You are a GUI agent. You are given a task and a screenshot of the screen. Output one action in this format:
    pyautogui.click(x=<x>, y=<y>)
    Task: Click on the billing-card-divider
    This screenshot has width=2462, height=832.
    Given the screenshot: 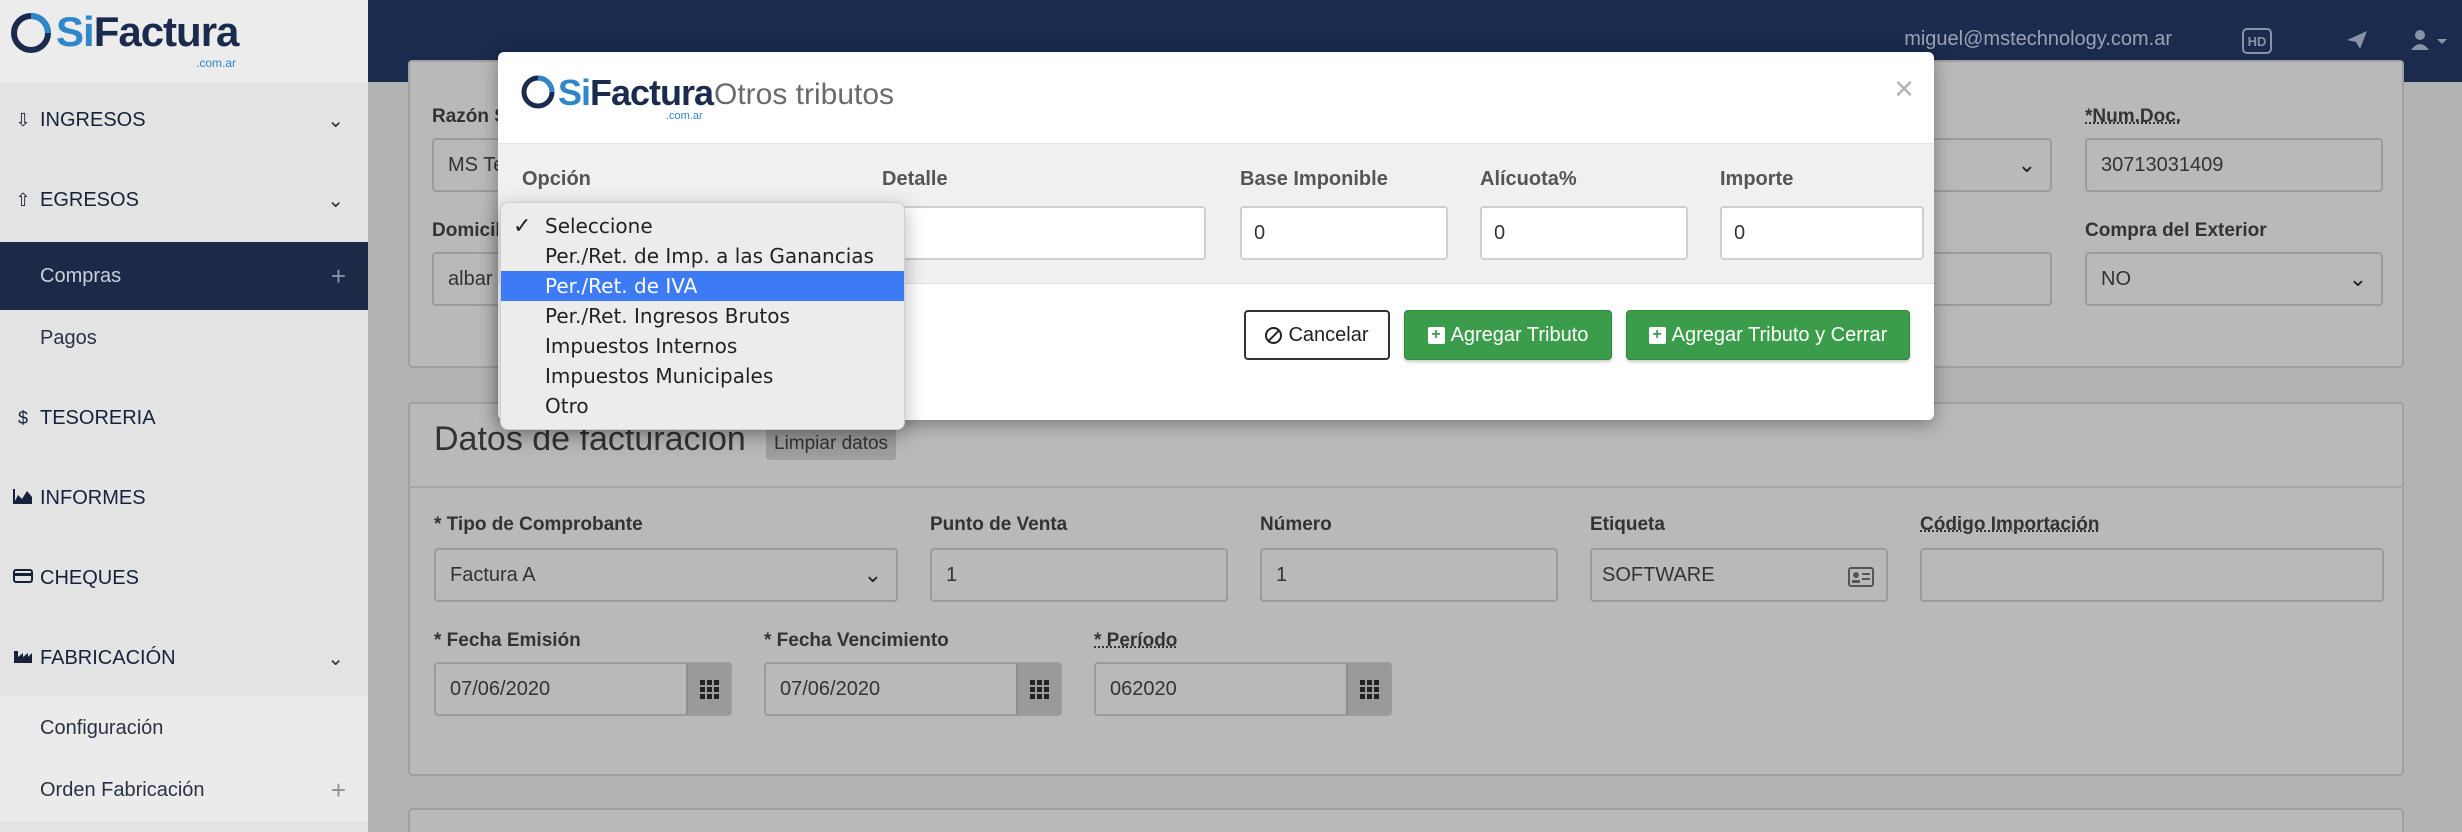 What is the action you would take?
    pyautogui.click(x=1406, y=487)
    